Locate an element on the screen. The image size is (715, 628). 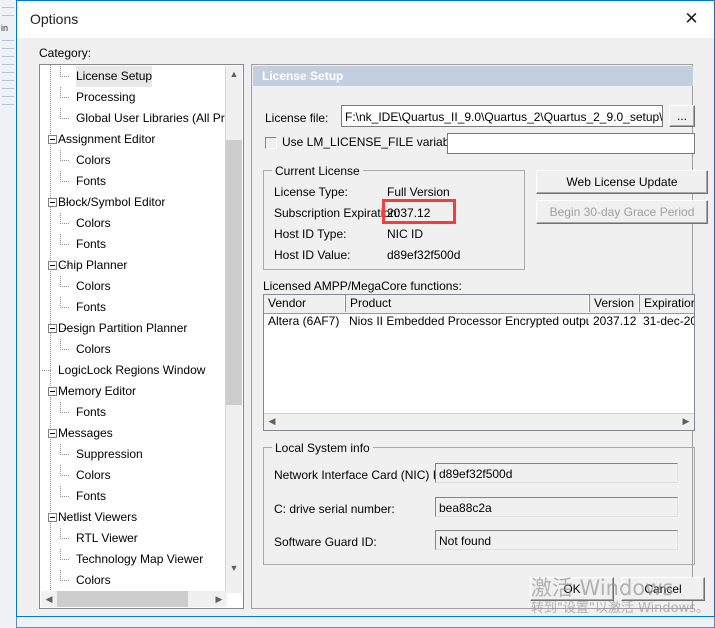
tree-item-netlist-viewers: Netlist Viewers is located at coordinates (133, 517).